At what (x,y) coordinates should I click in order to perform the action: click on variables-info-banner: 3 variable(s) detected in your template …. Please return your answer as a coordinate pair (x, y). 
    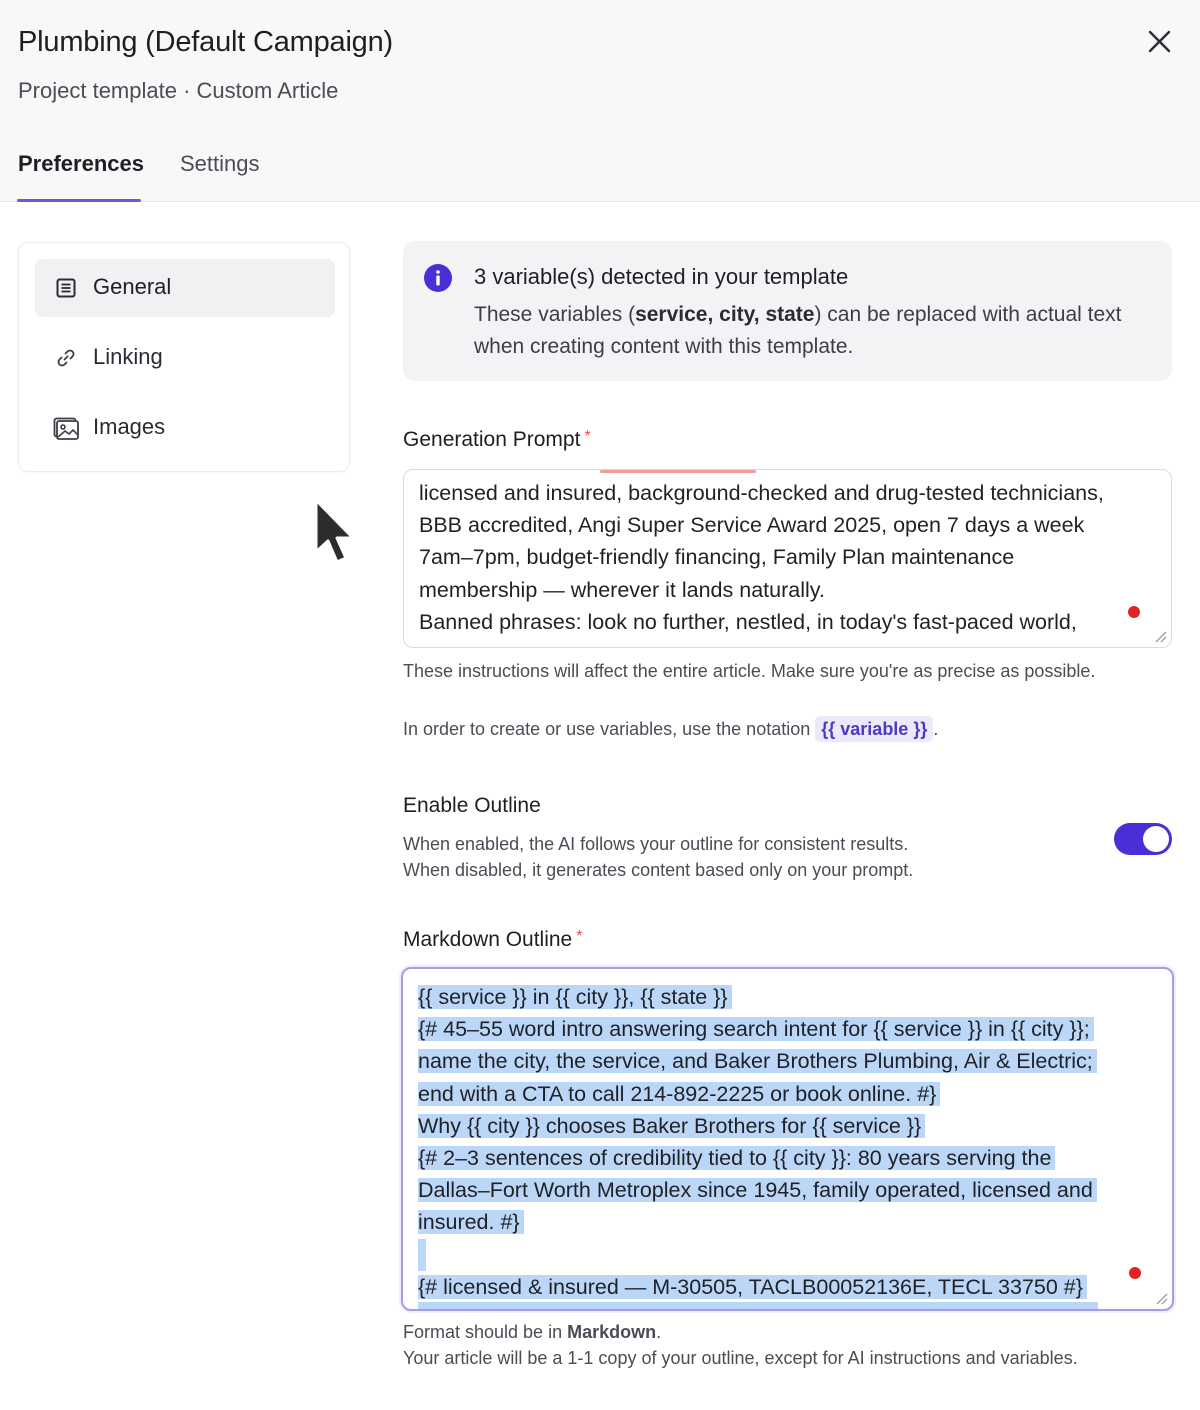
    Looking at the image, I should click on (787, 311).